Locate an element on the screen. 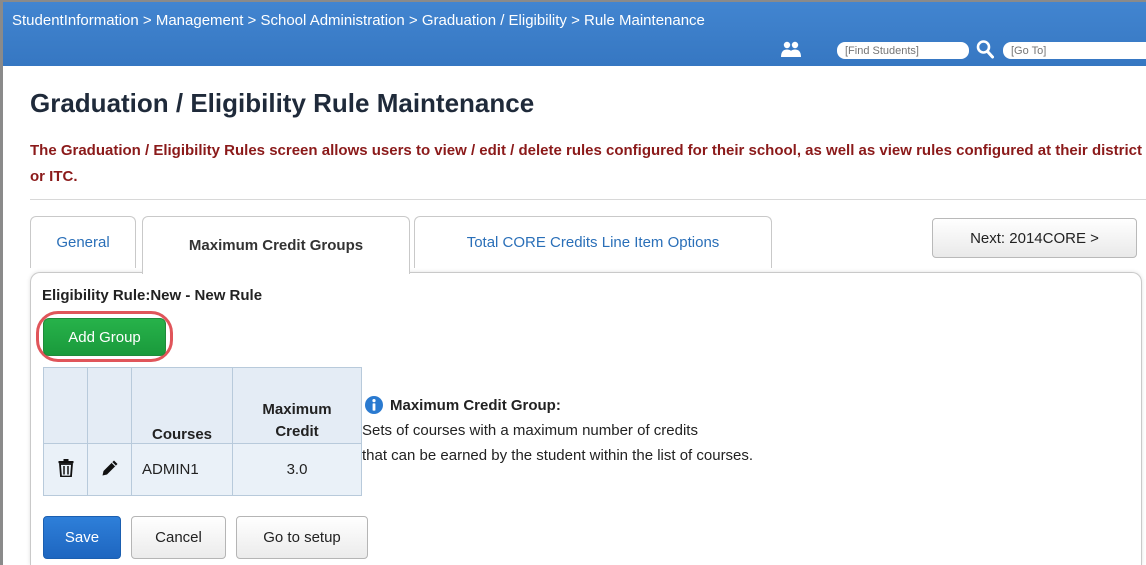 Image resolution: width=1146 pixels, height=565 pixels. trash-icon is located at coordinates (66, 467).